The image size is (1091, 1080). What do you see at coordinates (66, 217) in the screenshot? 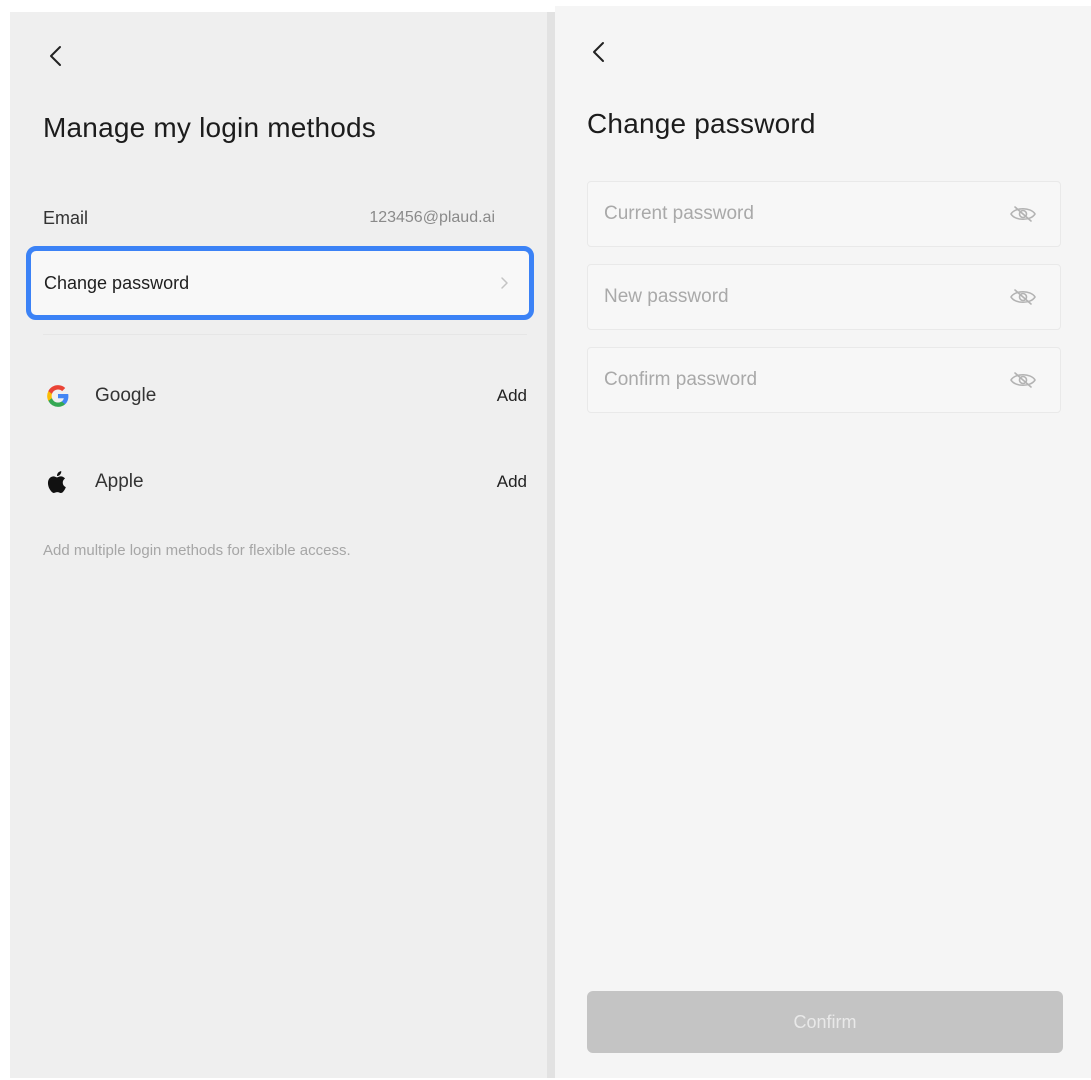
I see `email-label: Email` at bounding box center [66, 217].